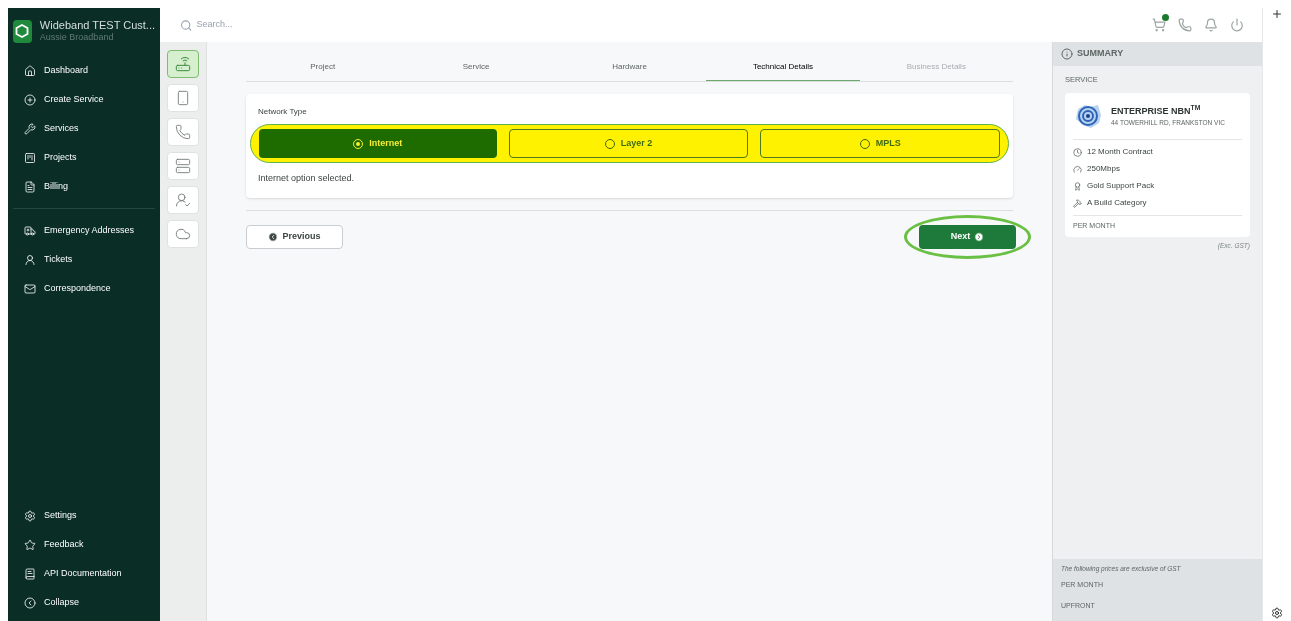  Describe the element at coordinates (84, 157) in the screenshot. I see `nav-item: Projects` at that location.